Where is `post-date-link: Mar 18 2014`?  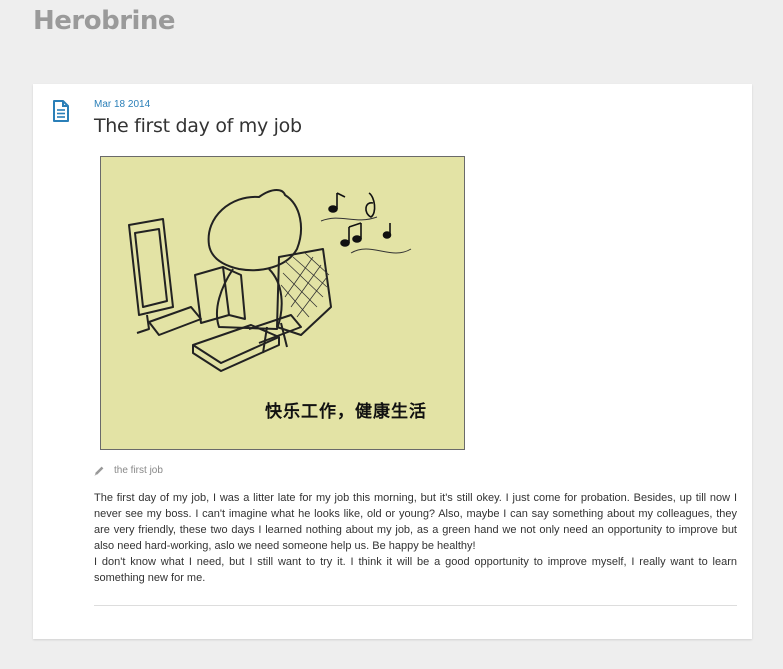
post-date-link: Mar 18 2014 is located at coordinates (122, 104).